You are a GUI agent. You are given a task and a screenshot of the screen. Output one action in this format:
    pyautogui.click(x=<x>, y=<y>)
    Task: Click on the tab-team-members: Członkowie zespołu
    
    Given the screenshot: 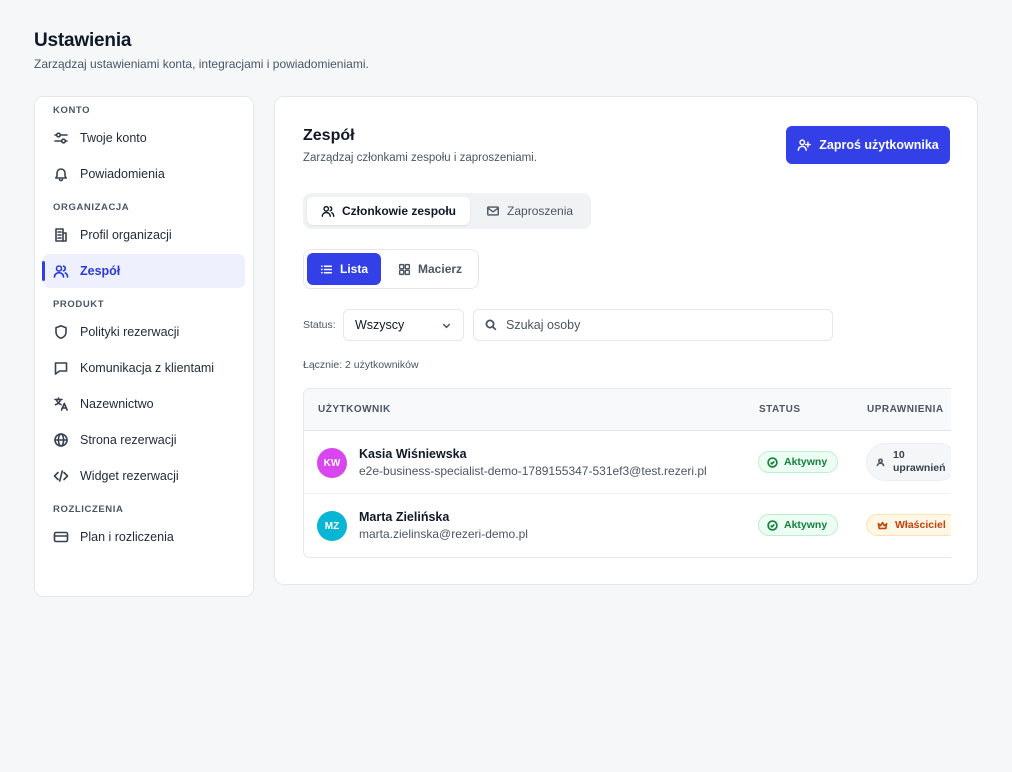 What is the action you would take?
    pyautogui.click(x=389, y=211)
    